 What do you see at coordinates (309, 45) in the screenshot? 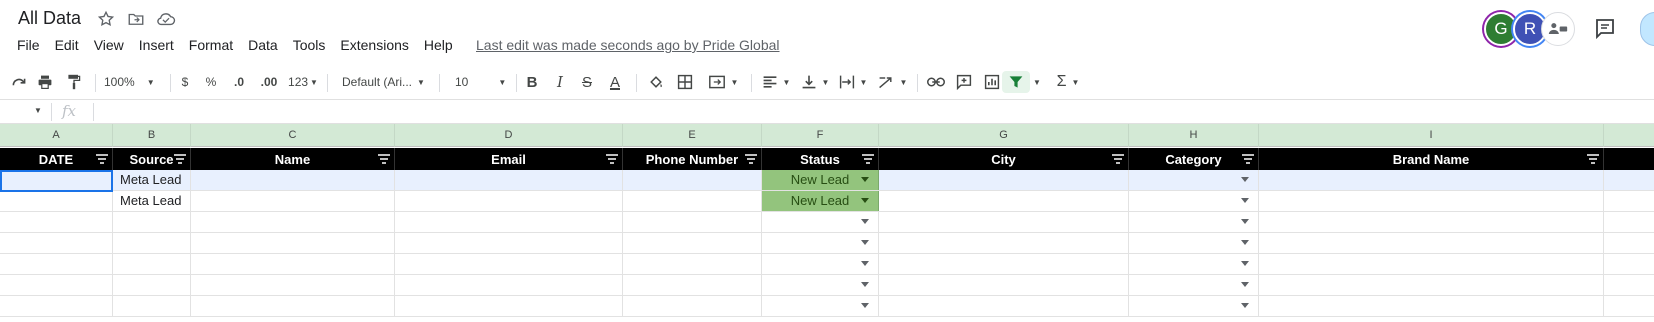
I see `menu-tools: Tools` at bounding box center [309, 45].